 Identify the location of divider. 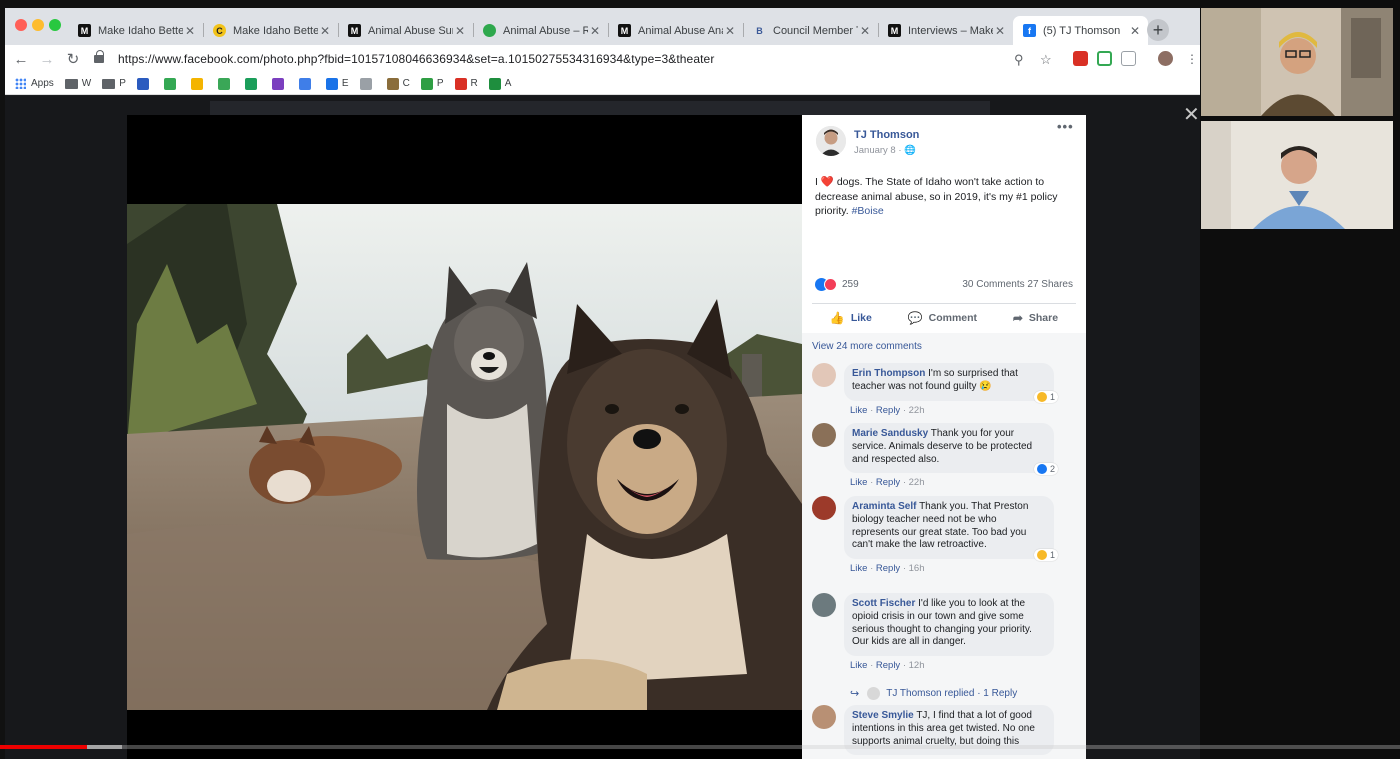
(944, 303).